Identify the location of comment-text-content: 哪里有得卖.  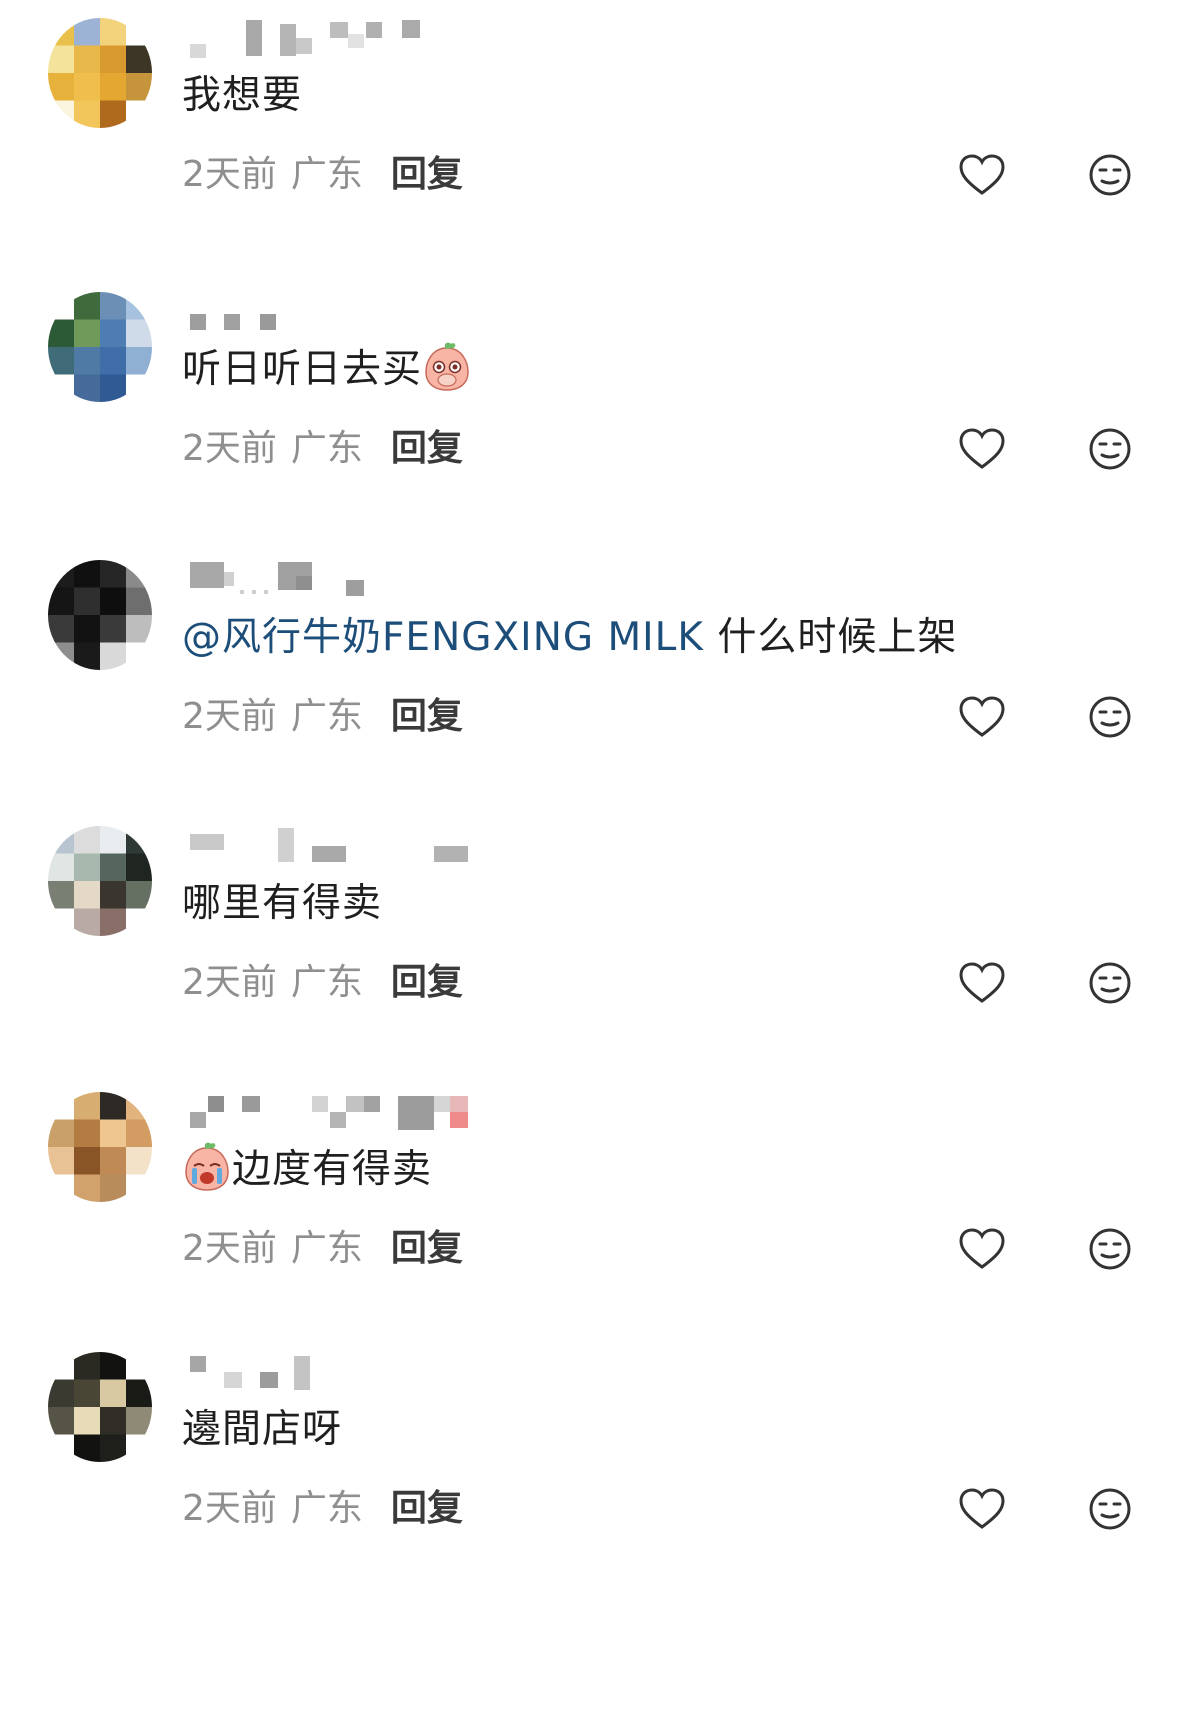
(282, 903).